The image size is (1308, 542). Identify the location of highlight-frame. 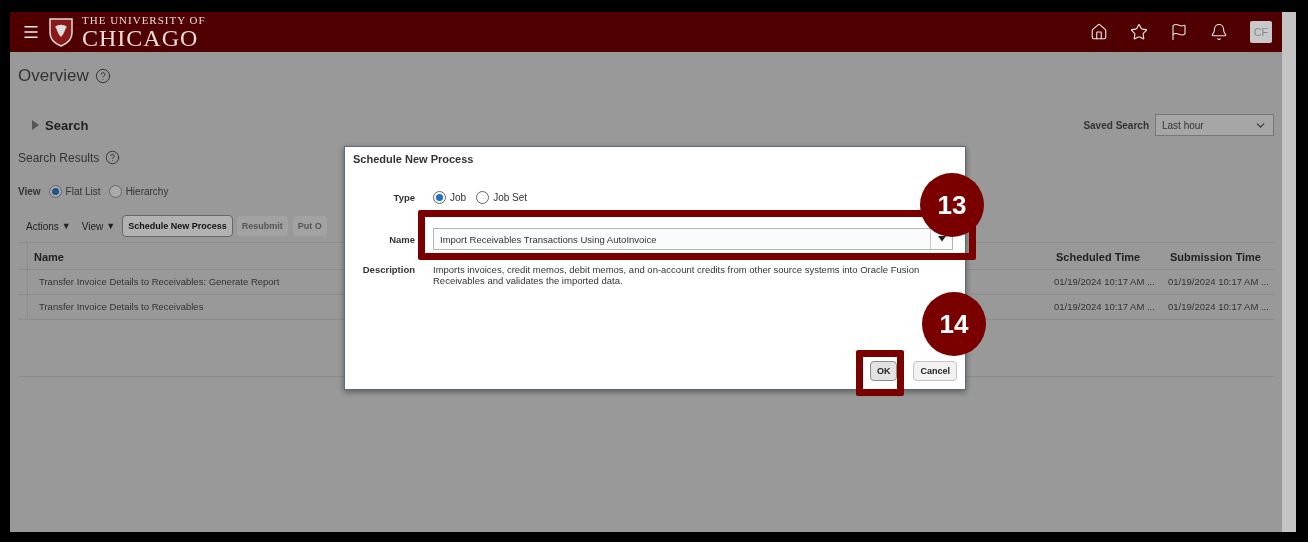
(880, 373).